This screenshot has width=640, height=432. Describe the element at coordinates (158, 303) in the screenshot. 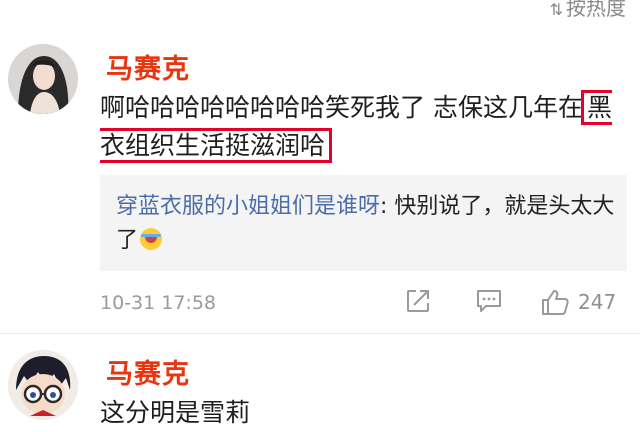

I see `comment-timestamp: 10-31 17:58` at that location.